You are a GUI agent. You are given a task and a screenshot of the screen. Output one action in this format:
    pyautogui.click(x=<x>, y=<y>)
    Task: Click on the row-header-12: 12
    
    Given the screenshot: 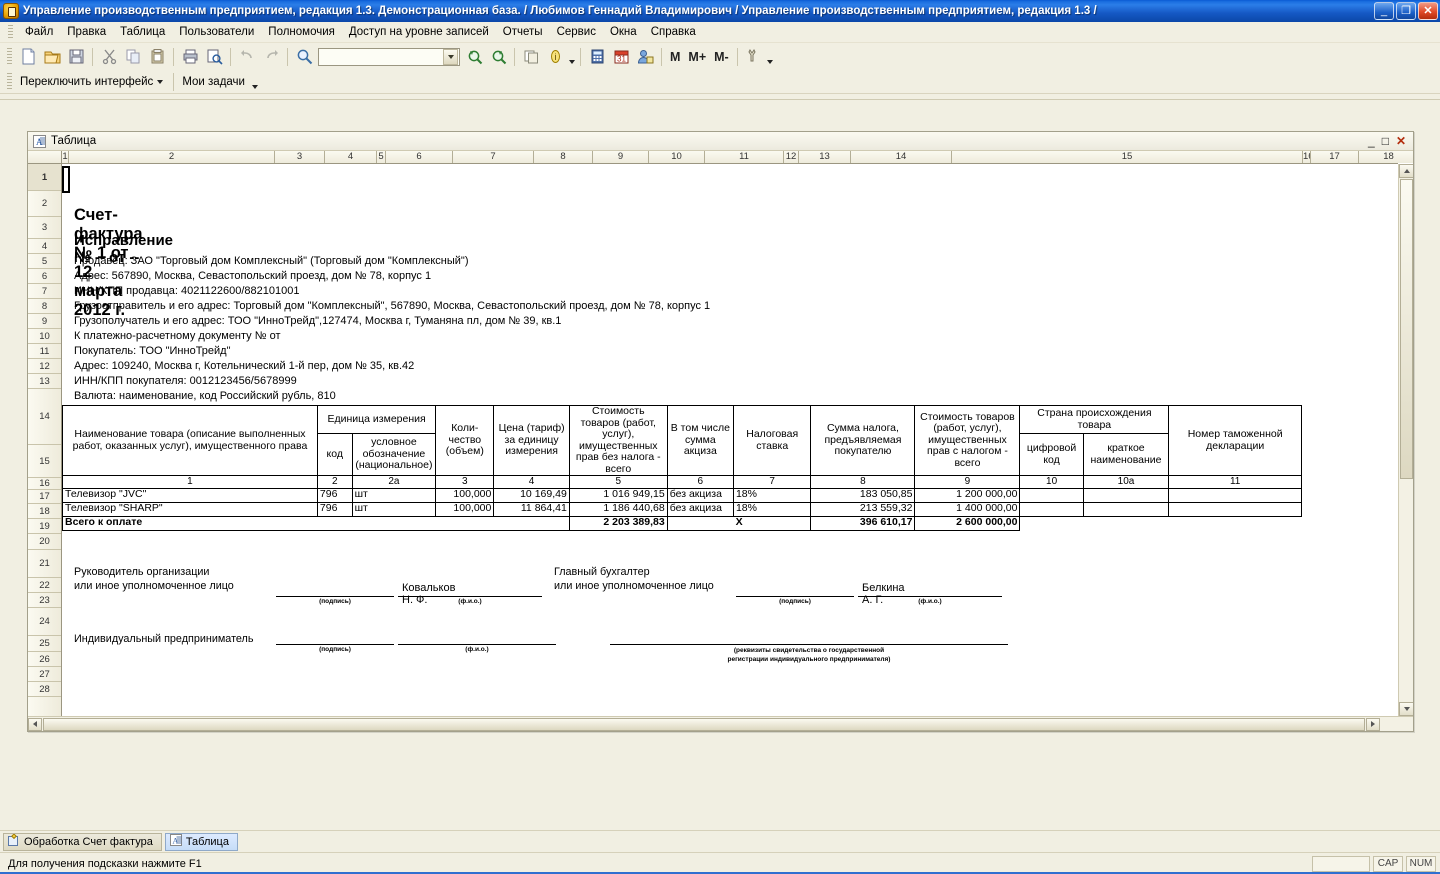 What is the action you would take?
    pyautogui.click(x=44, y=366)
    